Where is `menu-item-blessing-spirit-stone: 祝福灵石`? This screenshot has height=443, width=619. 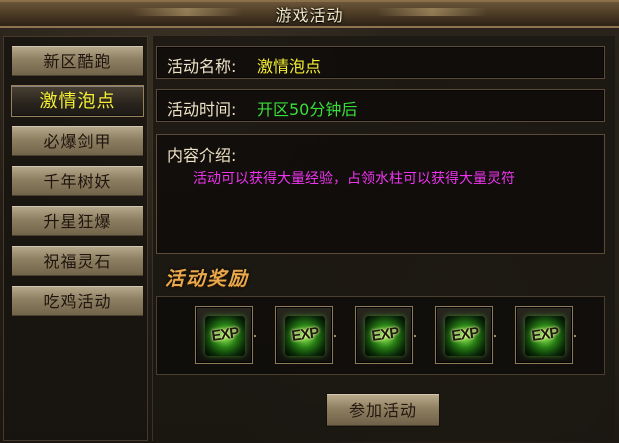
menu-item-blessing-spirit-stone: 祝福灵石 is located at coordinates (77, 261).